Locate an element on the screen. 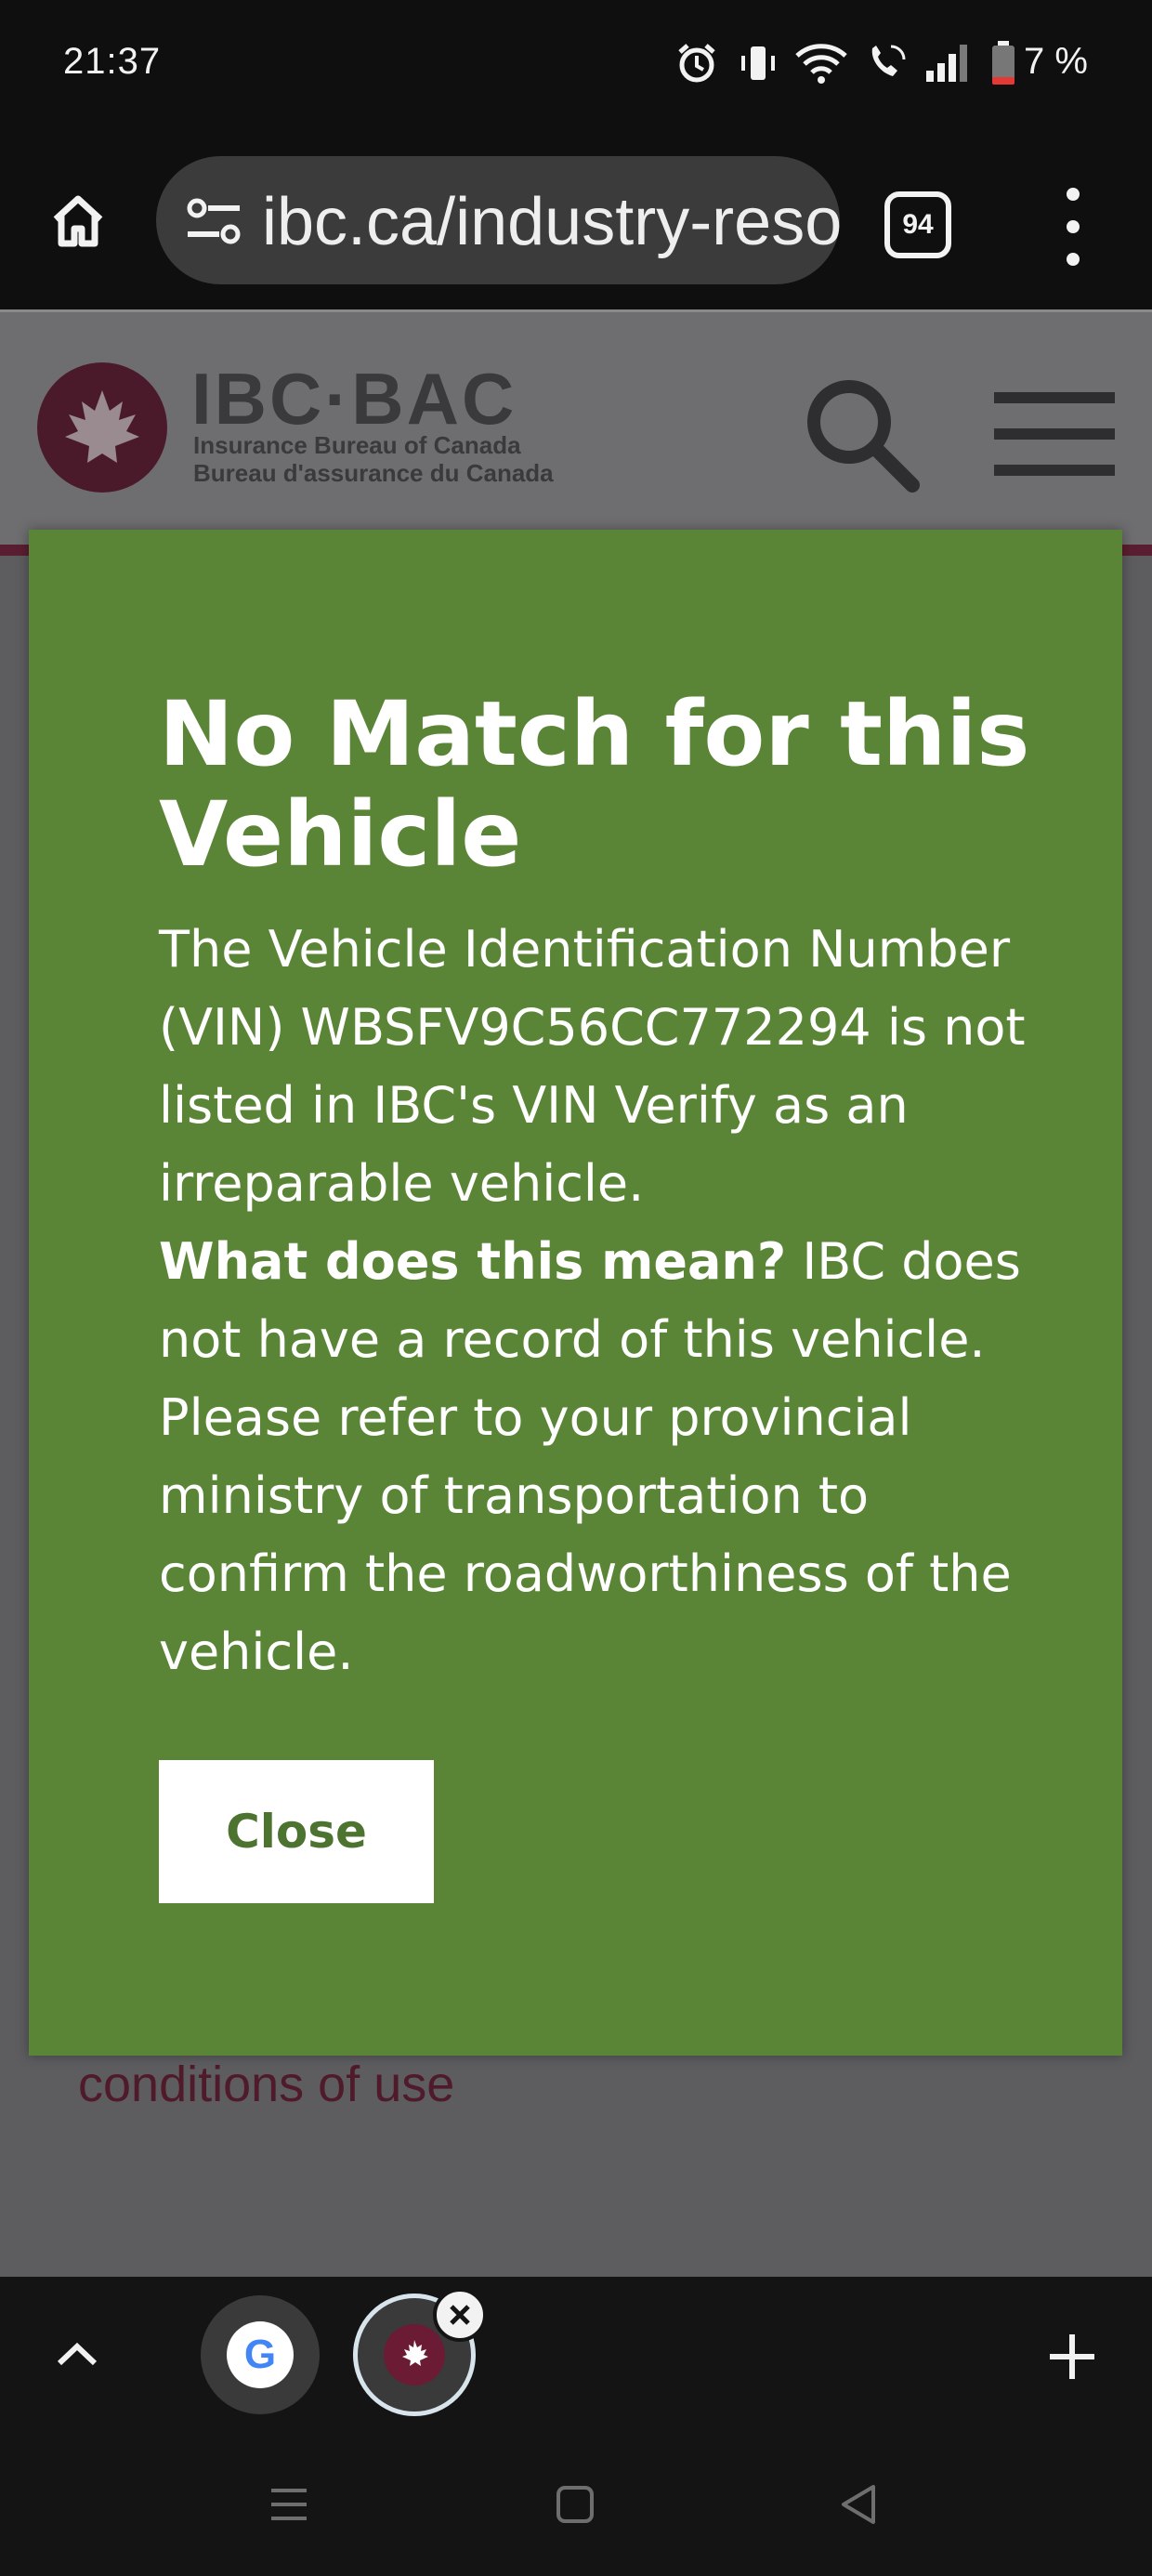 This screenshot has width=1152, height=2576. recents-icon is located at coordinates (289, 2504).